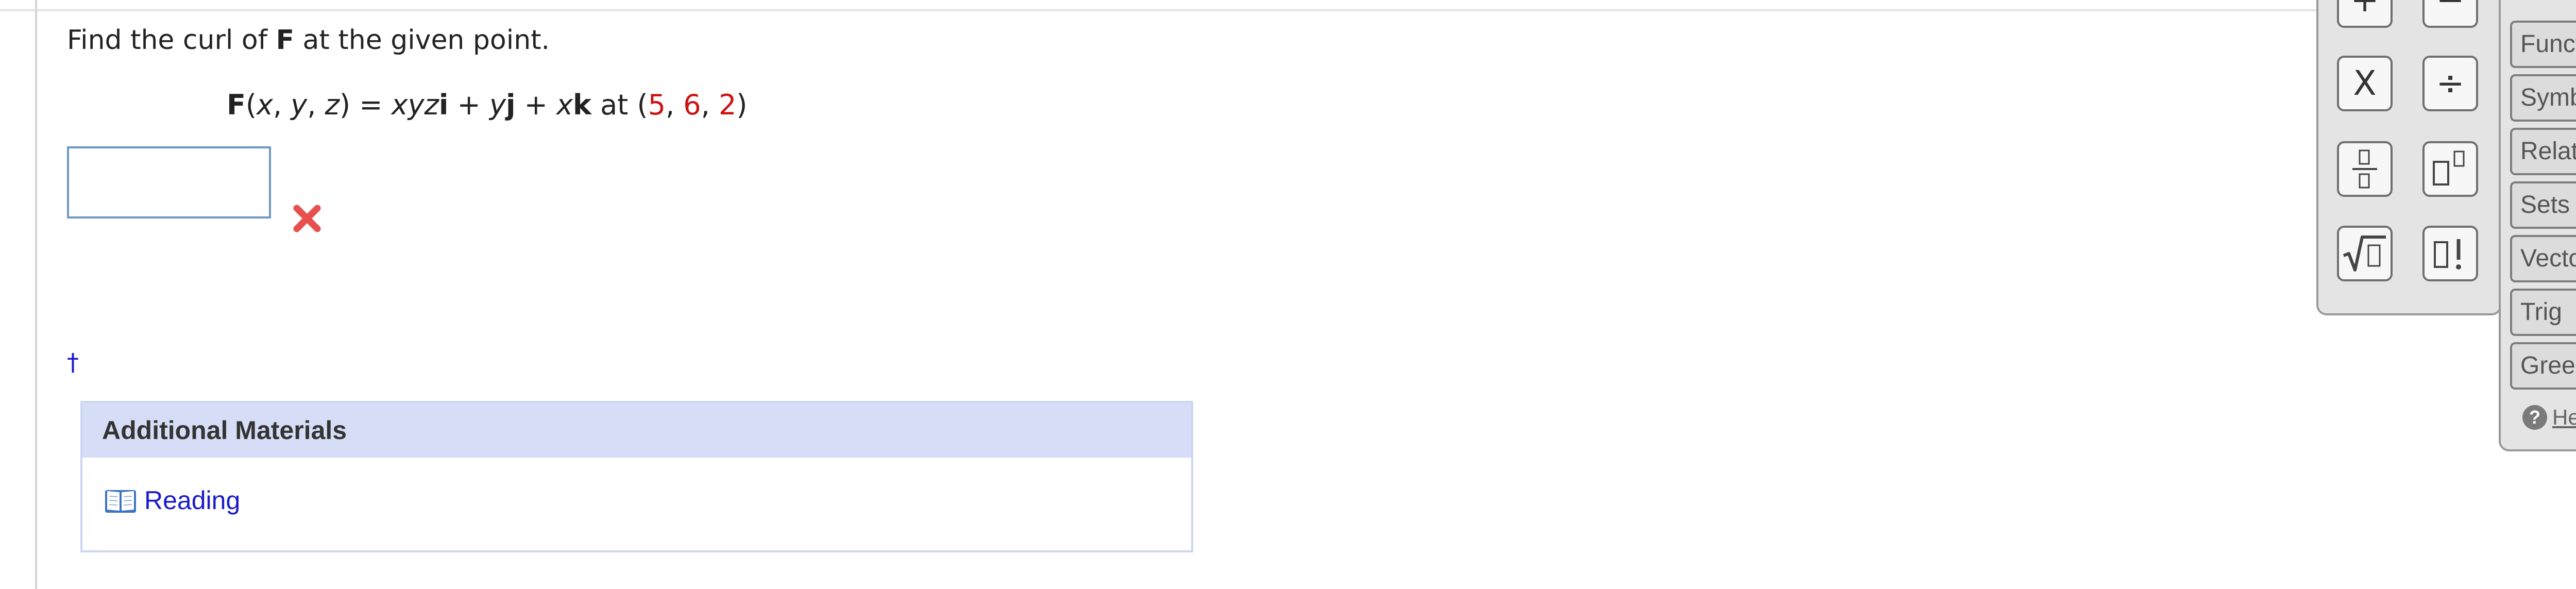 The height and width of the screenshot is (589, 2576). I want to click on equation-equals: =, so click(371, 105).